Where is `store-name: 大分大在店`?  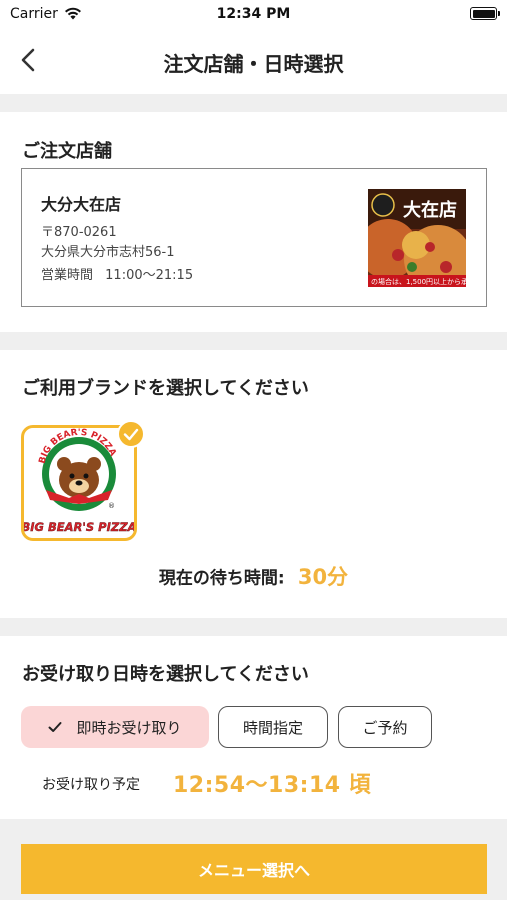
store-name: 大分大在店 is located at coordinates (81, 204).